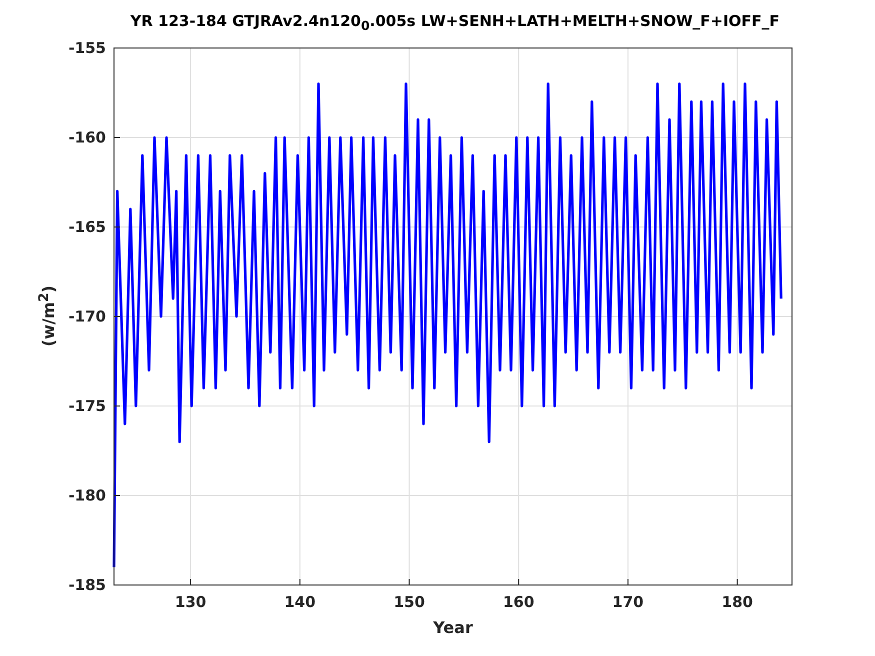 This screenshot has height=656, width=875. I want to click on y-tick-label: -185, so click(87, 585).